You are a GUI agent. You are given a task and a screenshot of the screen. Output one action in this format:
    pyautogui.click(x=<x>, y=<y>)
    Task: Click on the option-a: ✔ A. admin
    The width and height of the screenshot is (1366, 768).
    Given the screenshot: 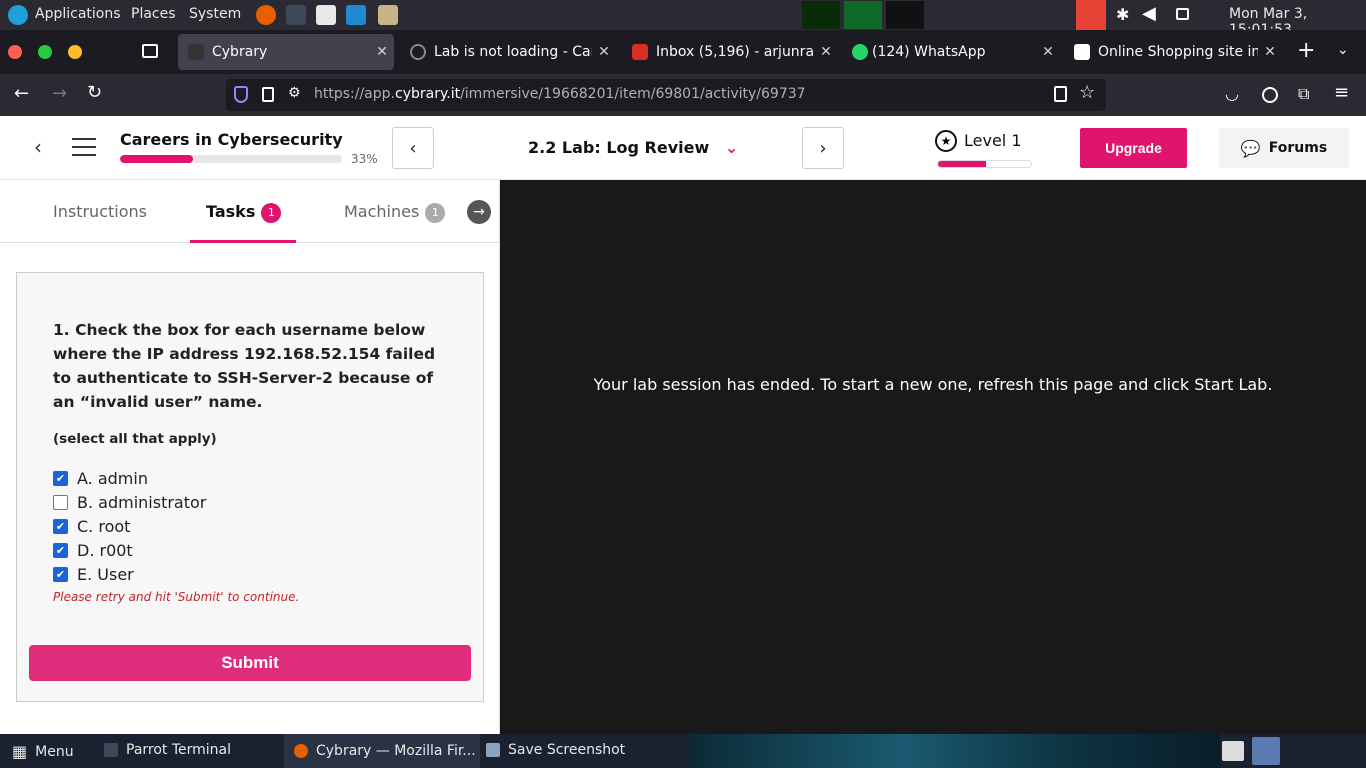 What is the action you would take?
    pyautogui.click(x=100, y=478)
    